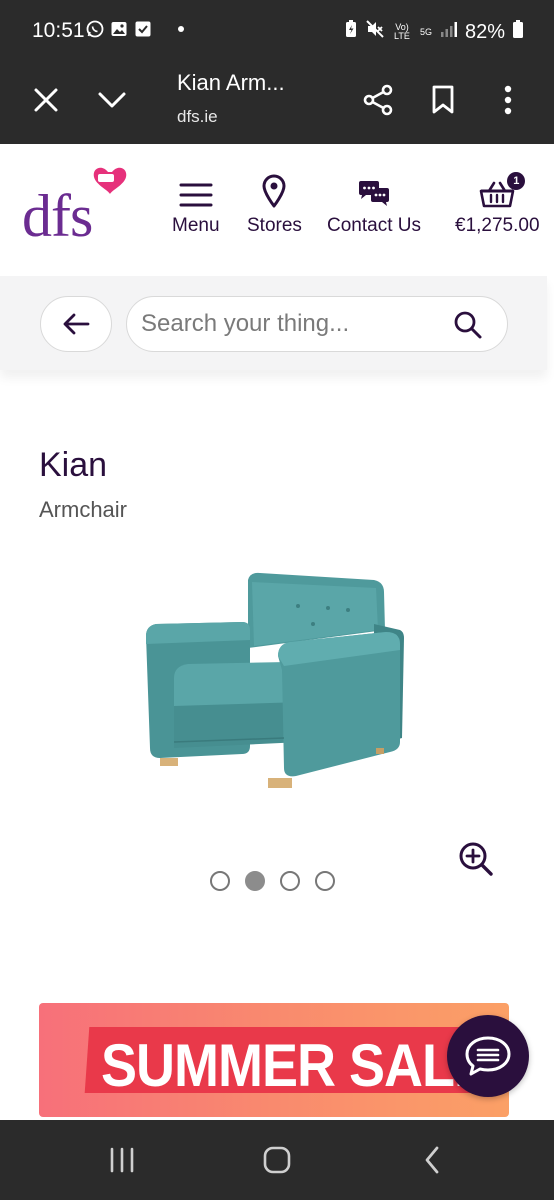 The height and width of the screenshot is (1200, 554). Describe the element at coordinates (143, 29) in the screenshot. I see `checkbox-icon` at that location.